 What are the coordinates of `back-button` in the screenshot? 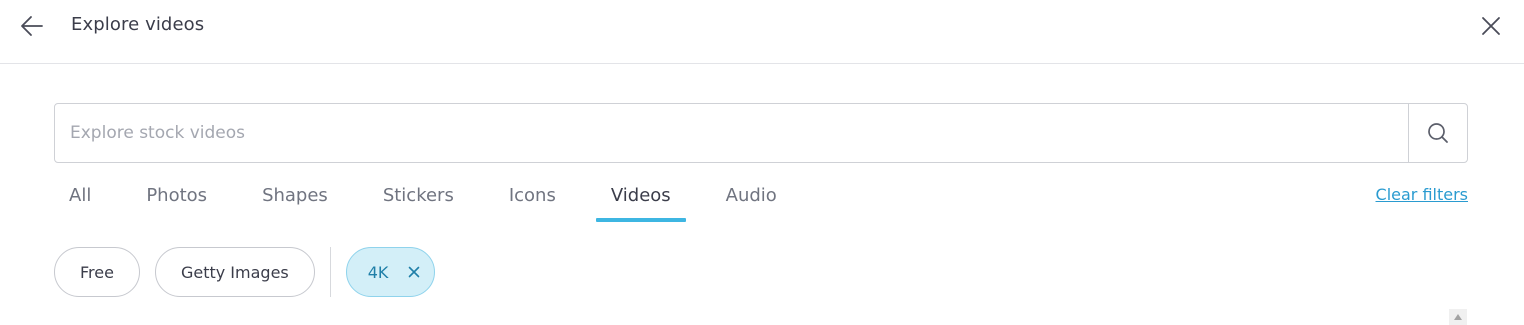 It's located at (32, 26).